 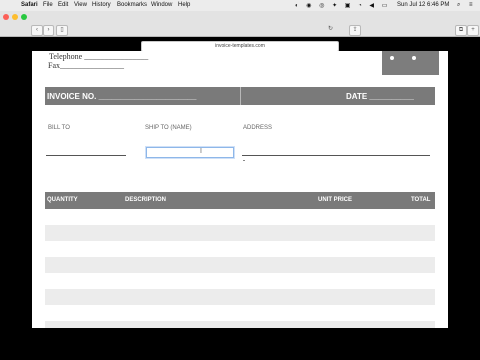 I want to click on menu-file: File, so click(x=48, y=5).